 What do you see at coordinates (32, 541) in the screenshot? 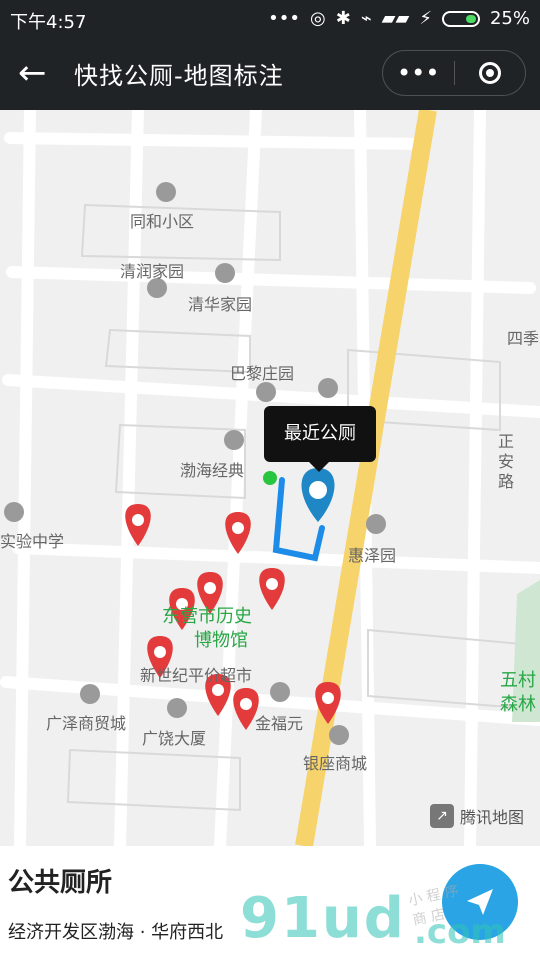
I see `poi-label: 实验中学` at bounding box center [32, 541].